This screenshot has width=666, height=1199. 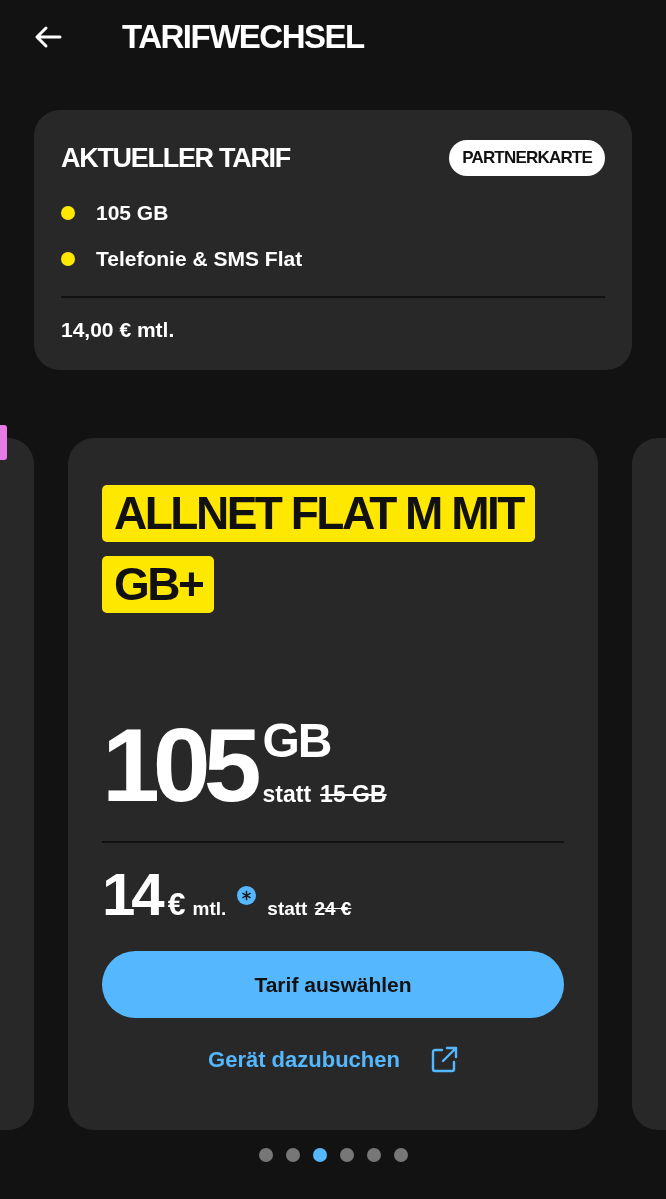 I want to click on feature-text: 105 GB, so click(x=132, y=213).